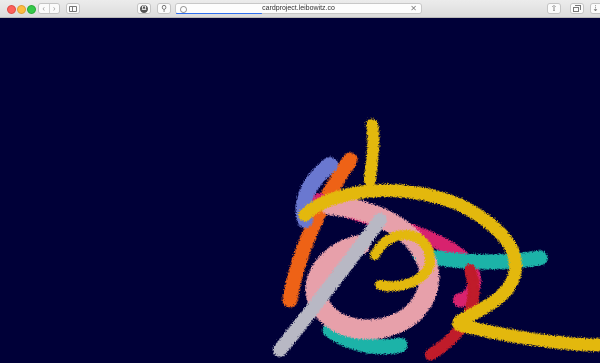 The image size is (600, 363). What do you see at coordinates (31, 9) in the screenshot?
I see `maximize-window-icon` at bounding box center [31, 9].